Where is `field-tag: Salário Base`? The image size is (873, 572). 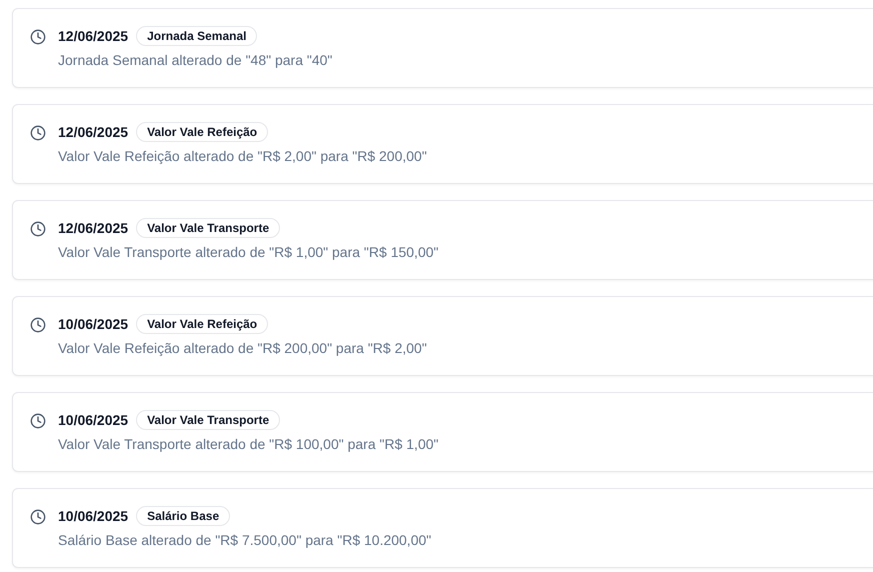
field-tag: Salário Base is located at coordinates (183, 516).